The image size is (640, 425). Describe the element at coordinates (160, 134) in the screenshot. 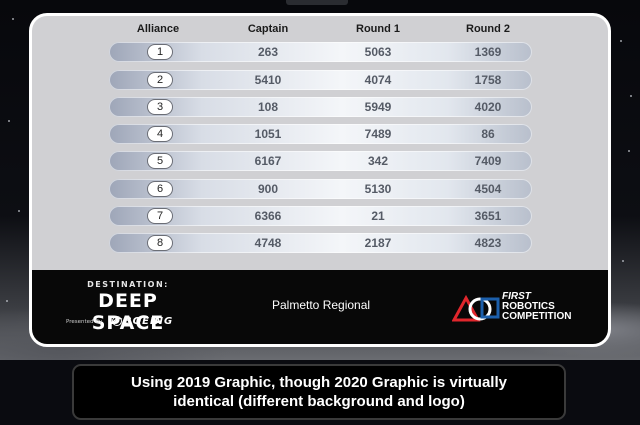

I see `alliance-number-badge: 4` at that location.